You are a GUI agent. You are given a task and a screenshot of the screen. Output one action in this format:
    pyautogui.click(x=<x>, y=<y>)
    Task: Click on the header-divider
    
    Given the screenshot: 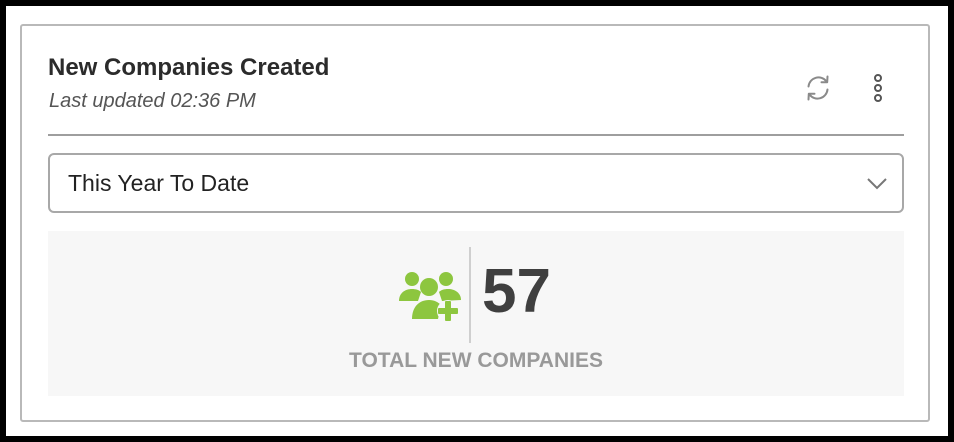 What is the action you would take?
    pyautogui.click(x=476, y=135)
    